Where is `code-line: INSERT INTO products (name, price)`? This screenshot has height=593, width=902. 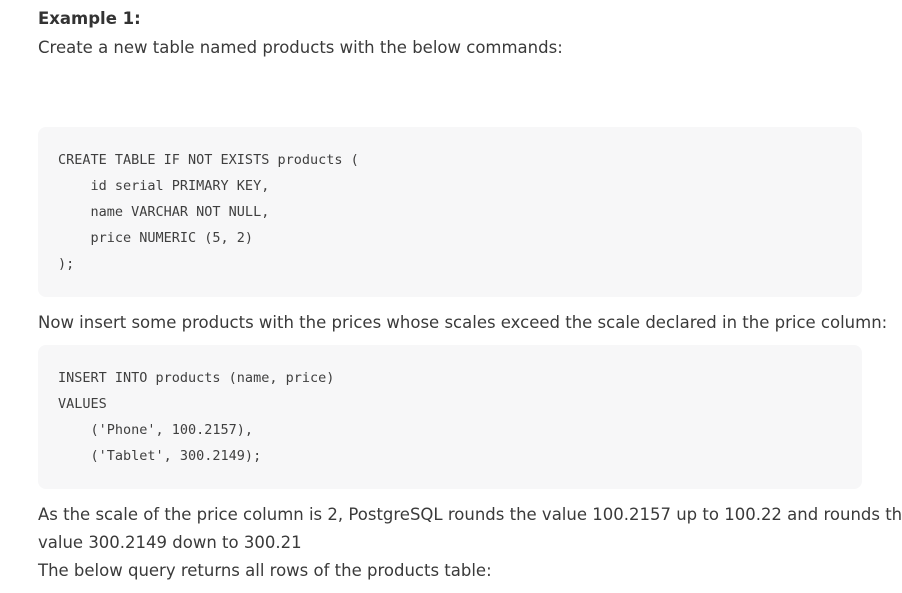 code-line: INSERT INTO products (name, price) is located at coordinates (196, 378).